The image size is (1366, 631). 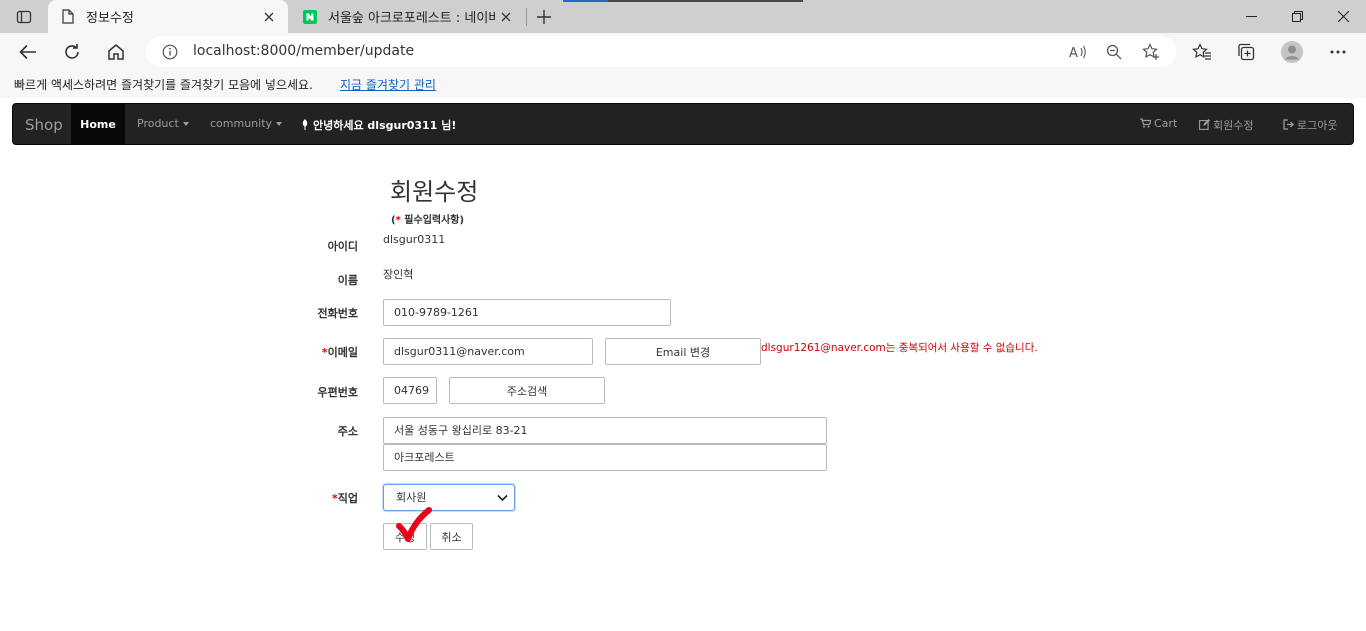 I want to click on tab-active: 정보수정, so click(x=168, y=16).